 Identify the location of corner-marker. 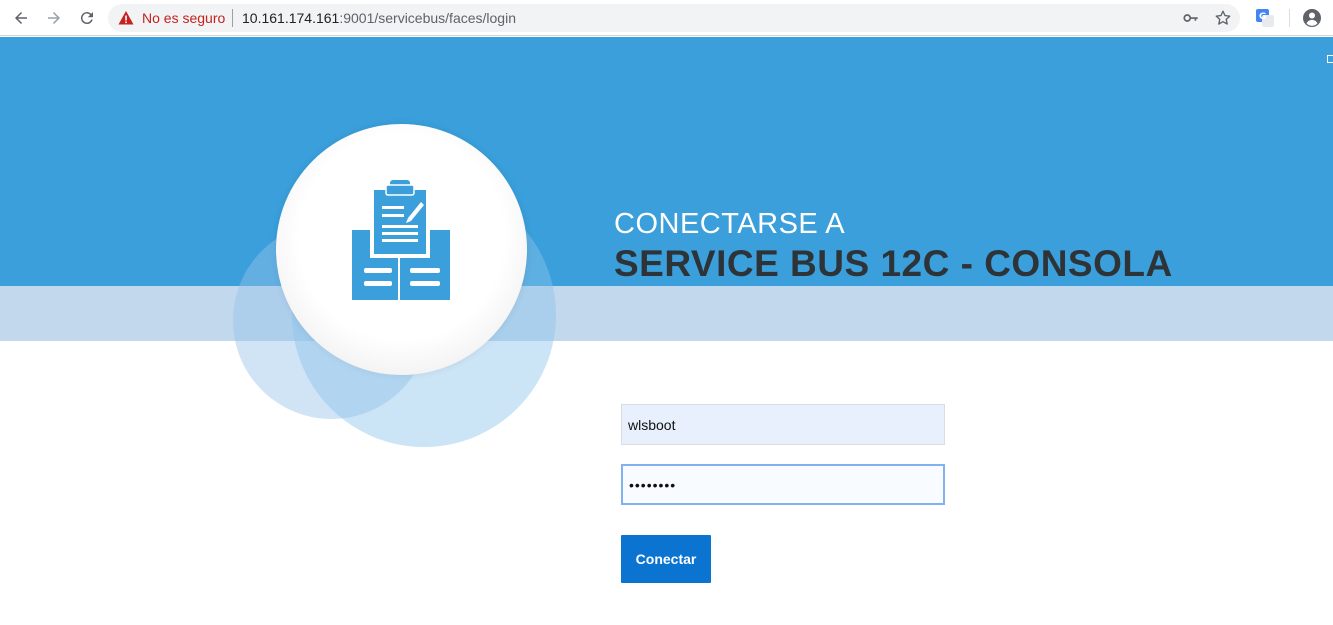
(1330, 59).